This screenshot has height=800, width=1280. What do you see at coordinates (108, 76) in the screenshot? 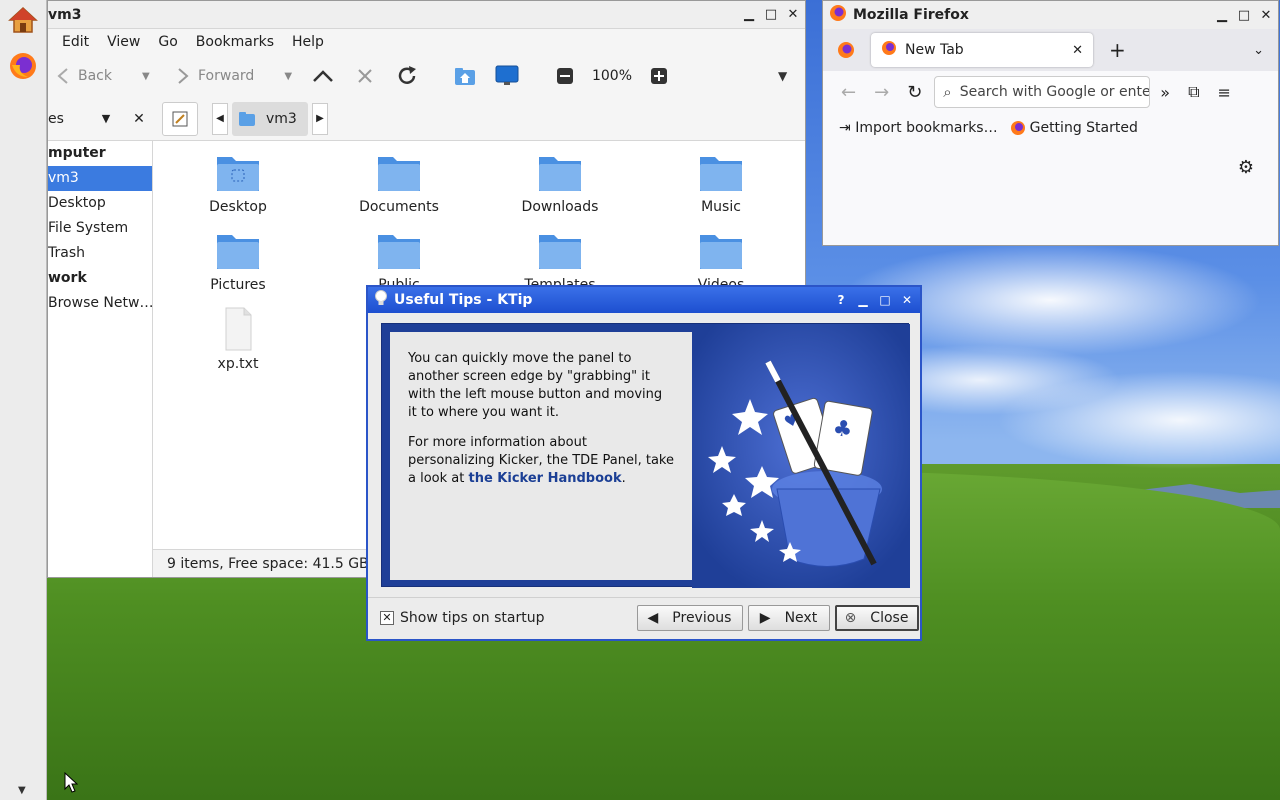
I see `back-button: Back ▼` at bounding box center [108, 76].